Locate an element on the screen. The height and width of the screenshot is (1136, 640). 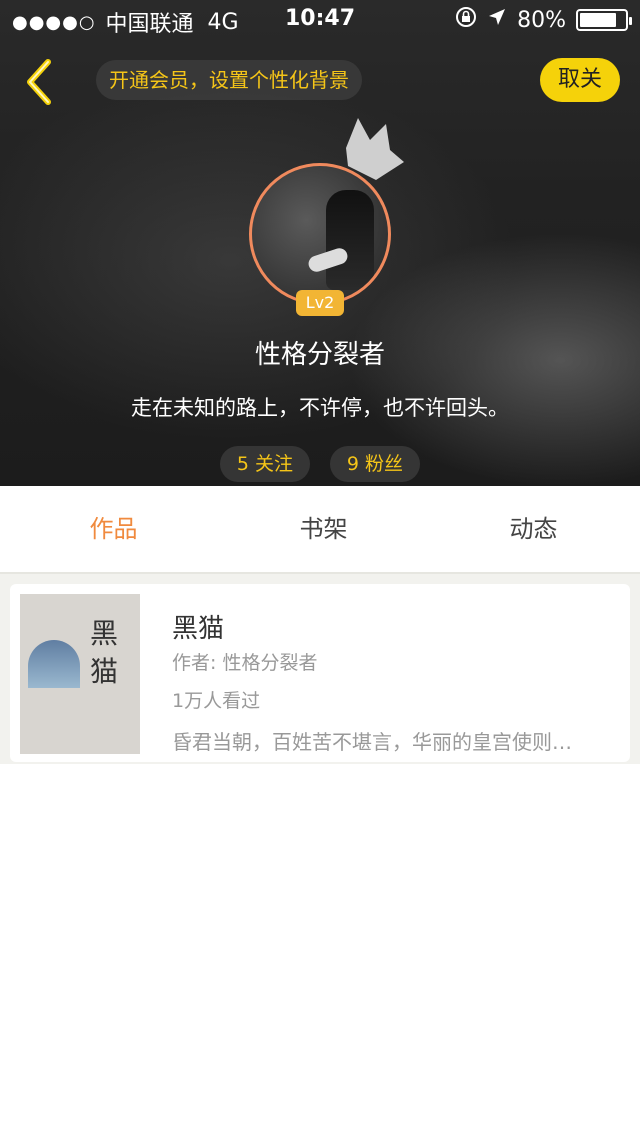
fans-count: 9 粉丝 is located at coordinates (375, 464).